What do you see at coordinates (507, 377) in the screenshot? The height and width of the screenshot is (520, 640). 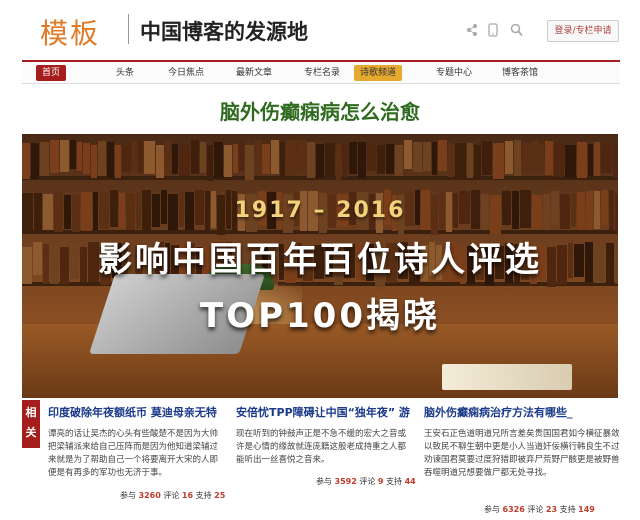 I see `open-book-image` at bounding box center [507, 377].